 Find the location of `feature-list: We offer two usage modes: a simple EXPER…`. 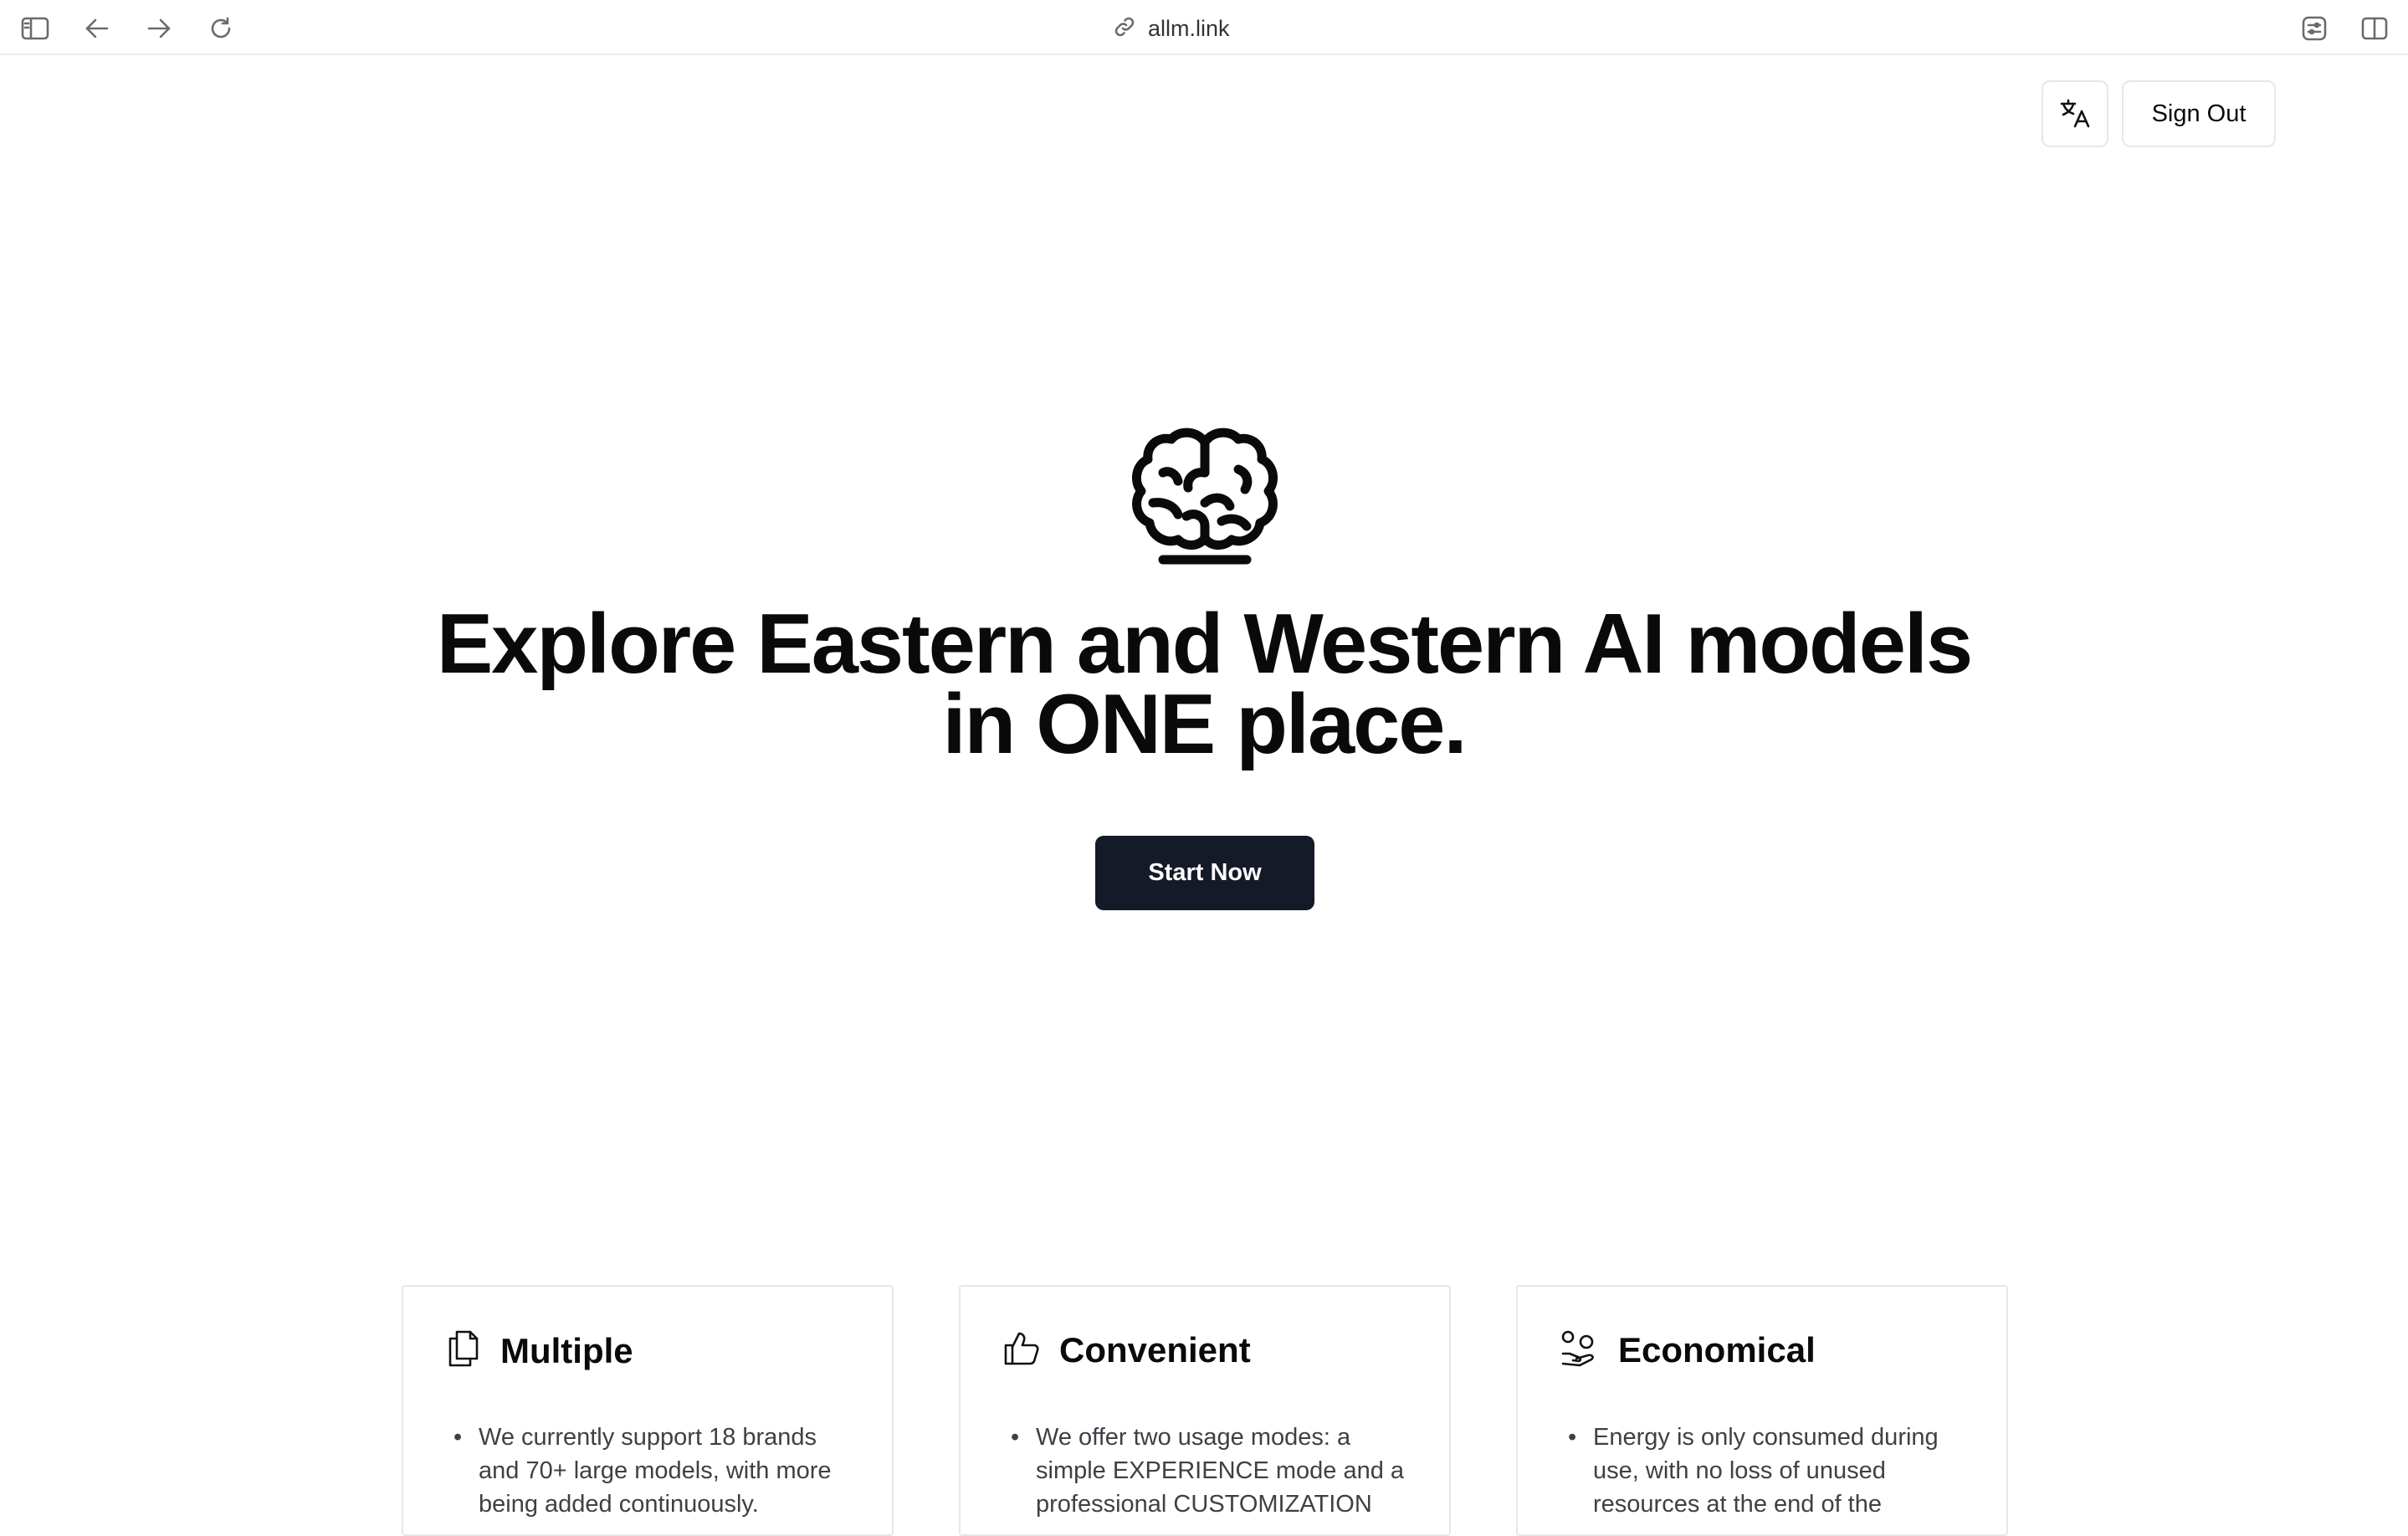

feature-list: We offer two usage modes: a simple EXPER… is located at coordinates (1211, 1471).